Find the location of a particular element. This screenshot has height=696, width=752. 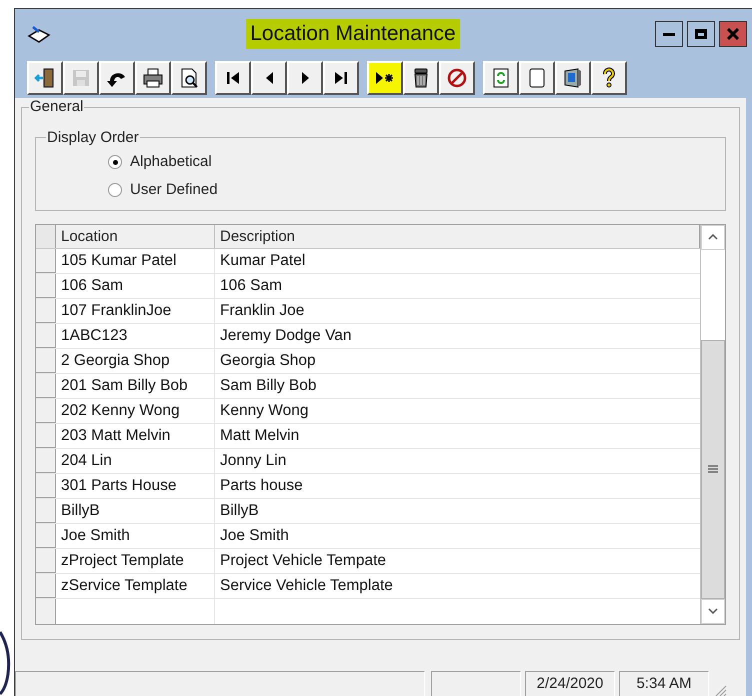

close-icon is located at coordinates (733, 34).